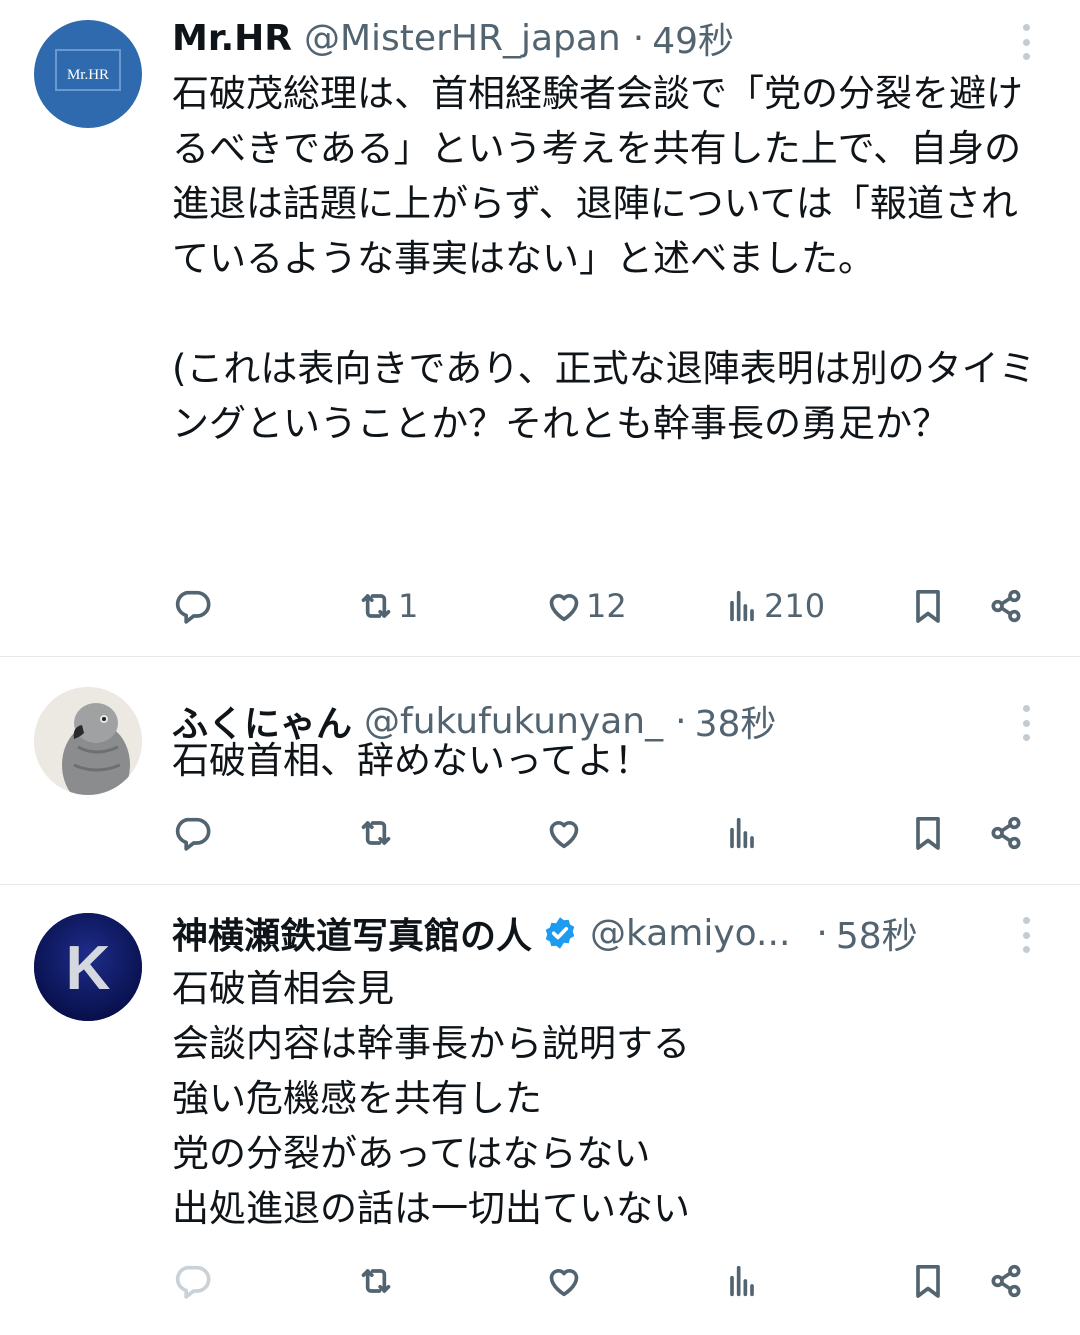  What do you see at coordinates (462, 38) in the screenshot?
I see `user-handle: @MisterHR_japan` at bounding box center [462, 38].